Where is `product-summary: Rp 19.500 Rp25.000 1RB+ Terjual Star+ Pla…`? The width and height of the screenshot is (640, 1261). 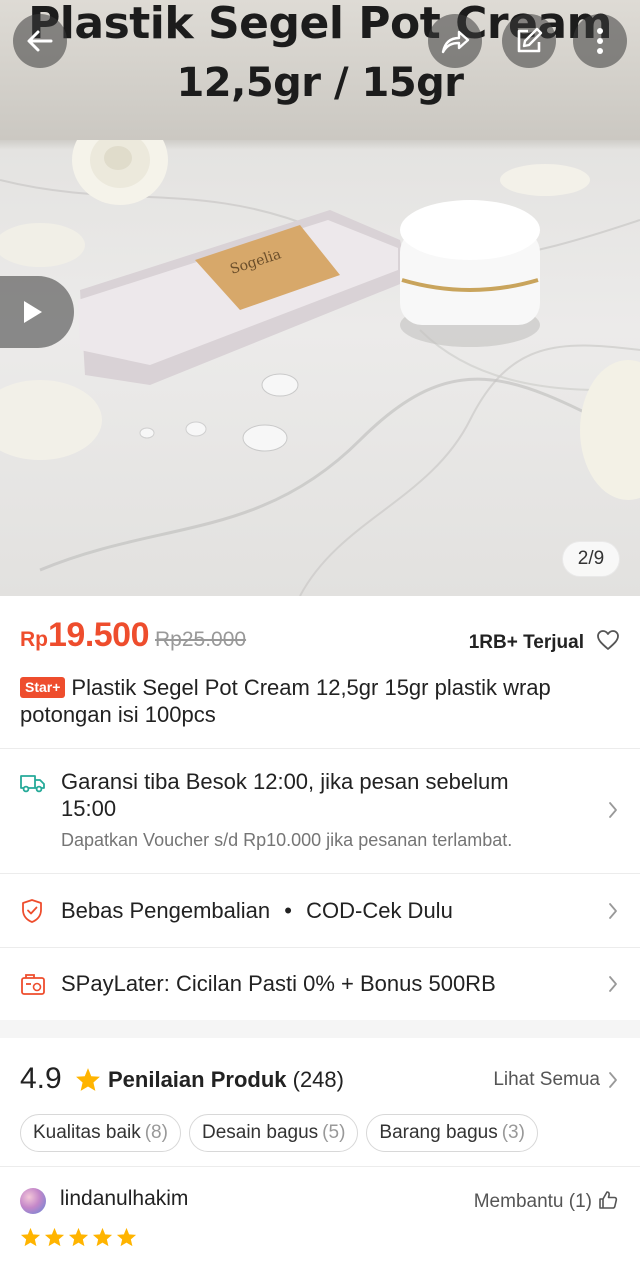
product-summary: Rp 19.500 Rp25.000 1RB+ Terjual Star+ Pla… is located at coordinates (320, 672).